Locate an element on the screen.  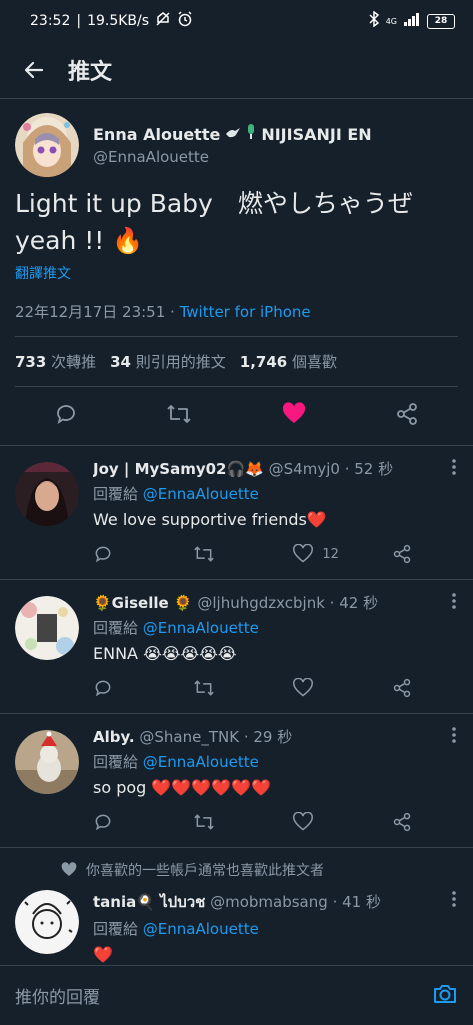
arrow-left-icon is located at coordinates (34, 70).